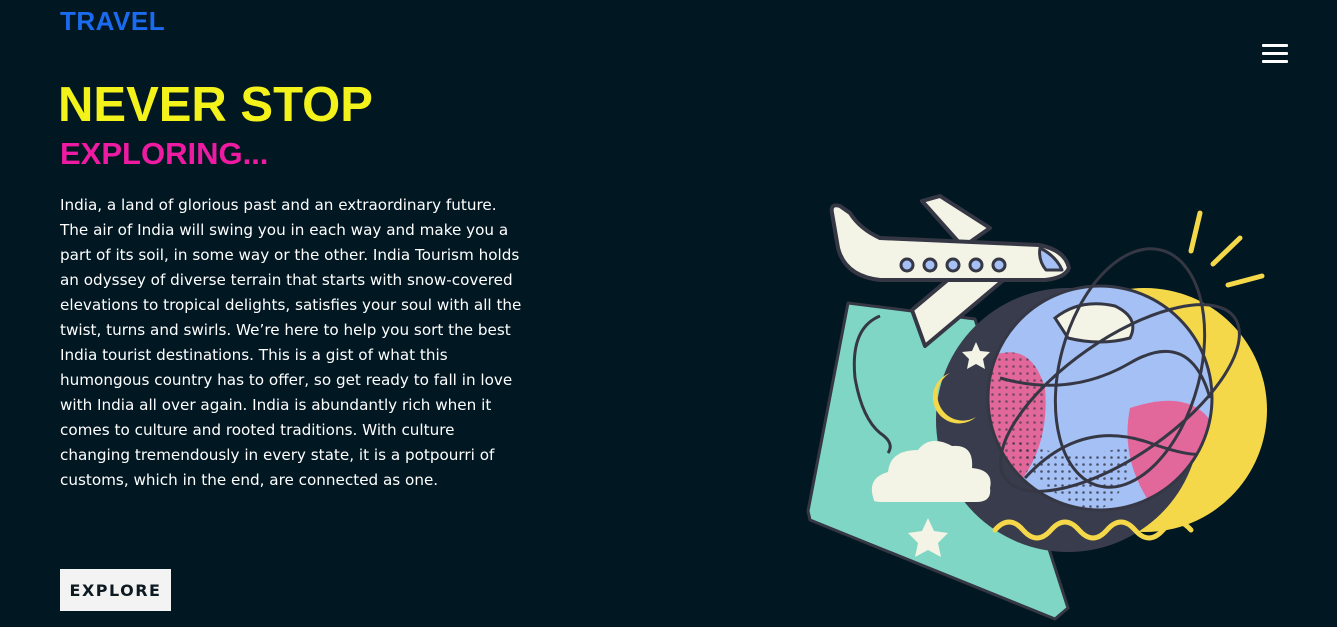  What do you see at coordinates (115, 590) in the screenshot?
I see `explore-button: EXPLORE` at bounding box center [115, 590].